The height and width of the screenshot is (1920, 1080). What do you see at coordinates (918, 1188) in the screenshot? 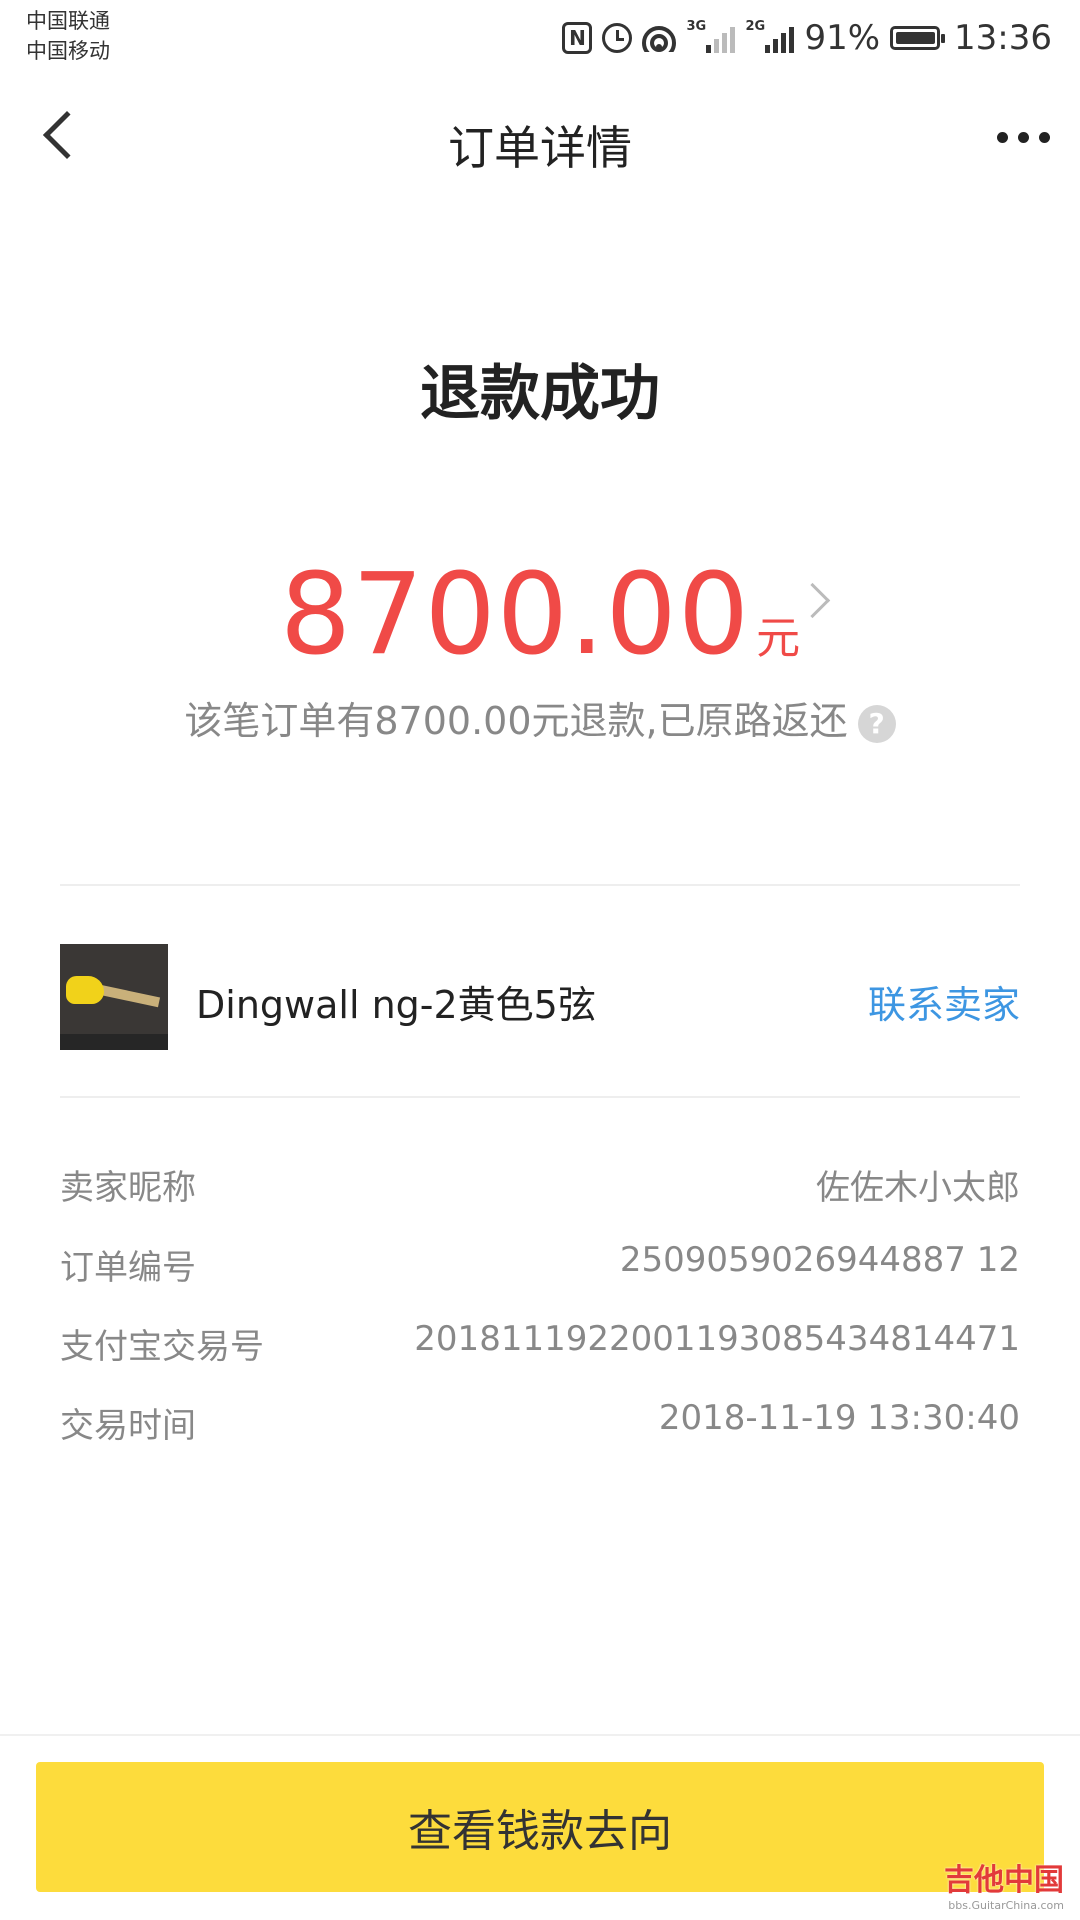
I see `seller-nickname-value: 佐佐木小太郎` at bounding box center [918, 1188].